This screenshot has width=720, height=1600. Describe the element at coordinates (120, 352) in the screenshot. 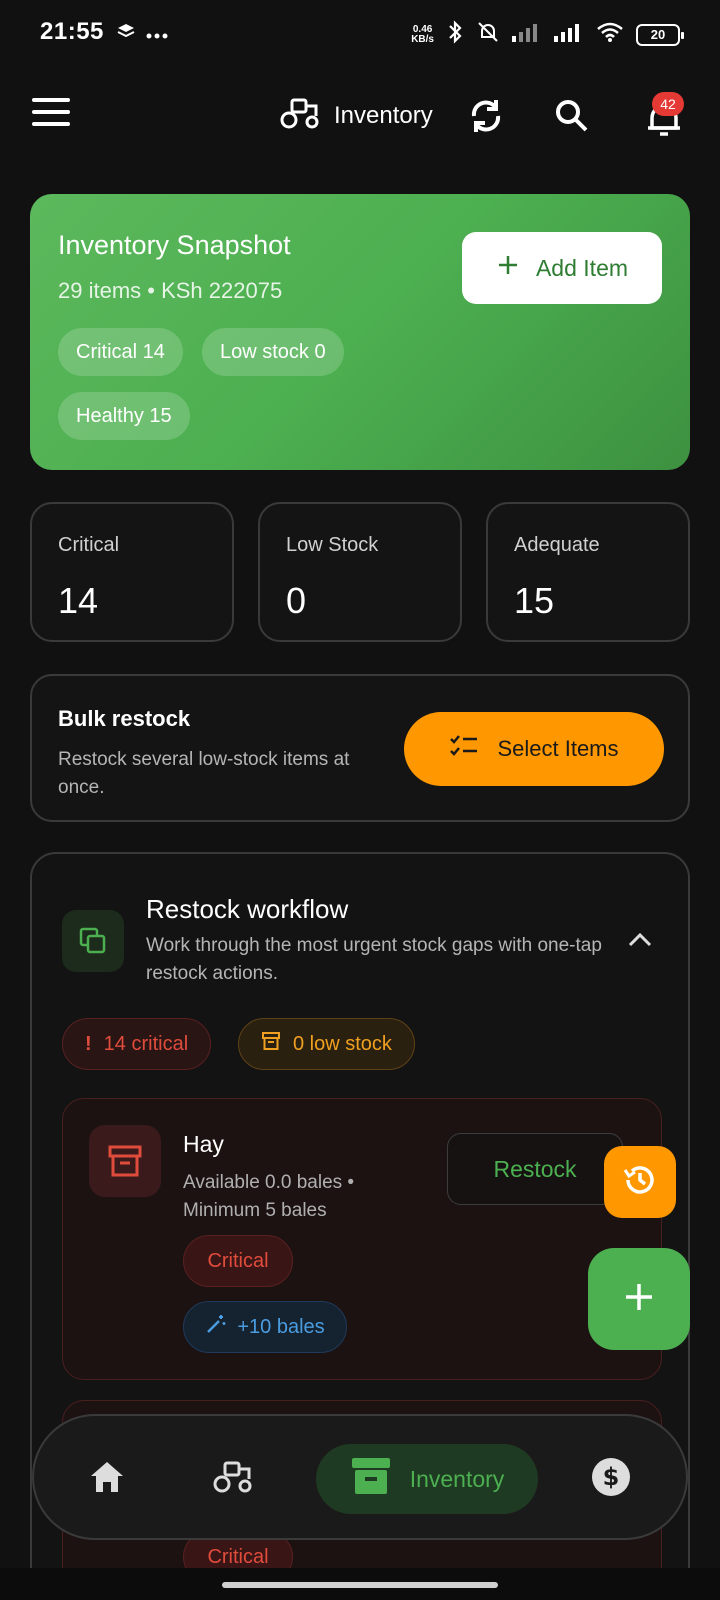

I see `chip-critical: Critical 14` at that location.